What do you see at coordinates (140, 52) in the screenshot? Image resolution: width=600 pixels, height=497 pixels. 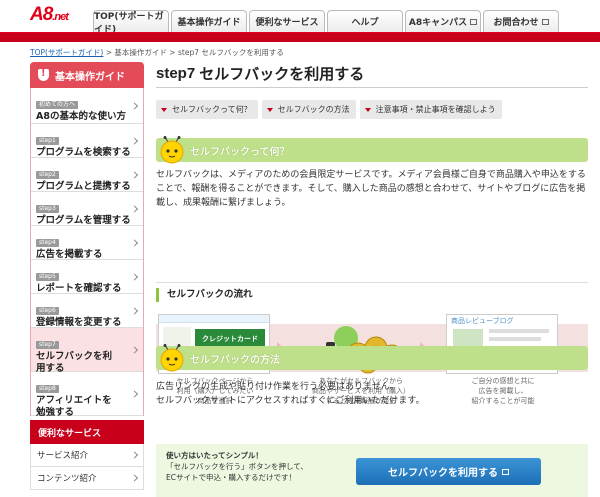 I see `breadcrumb-guide: 基本操作ガイド` at bounding box center [140, 52].